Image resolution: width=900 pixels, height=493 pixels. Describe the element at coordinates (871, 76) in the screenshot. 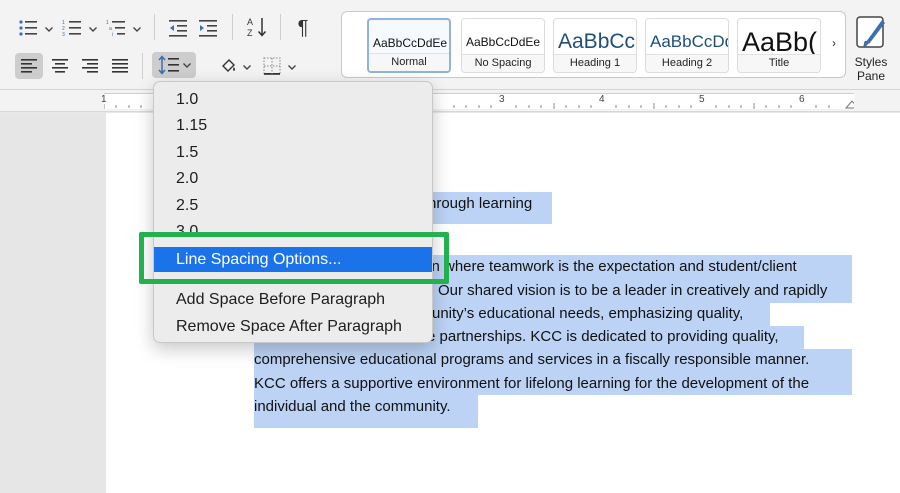

I see `styles-pane-label-2: Pane` at that location.